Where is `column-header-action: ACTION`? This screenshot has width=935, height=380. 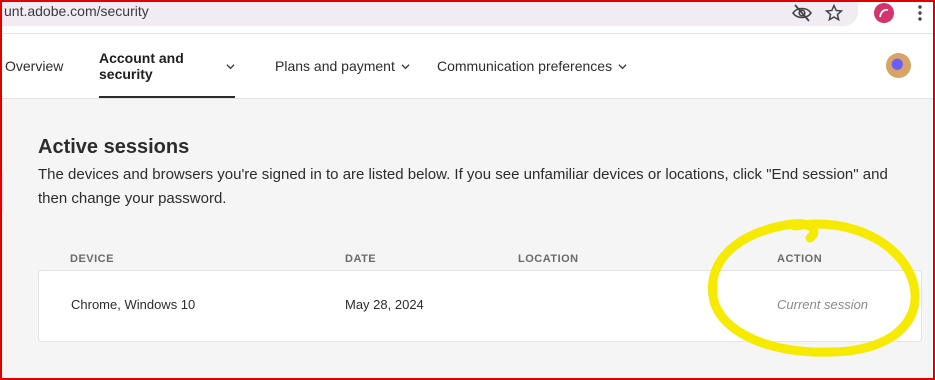 column-header-action: ACTION is located at coordinates (800, 259).